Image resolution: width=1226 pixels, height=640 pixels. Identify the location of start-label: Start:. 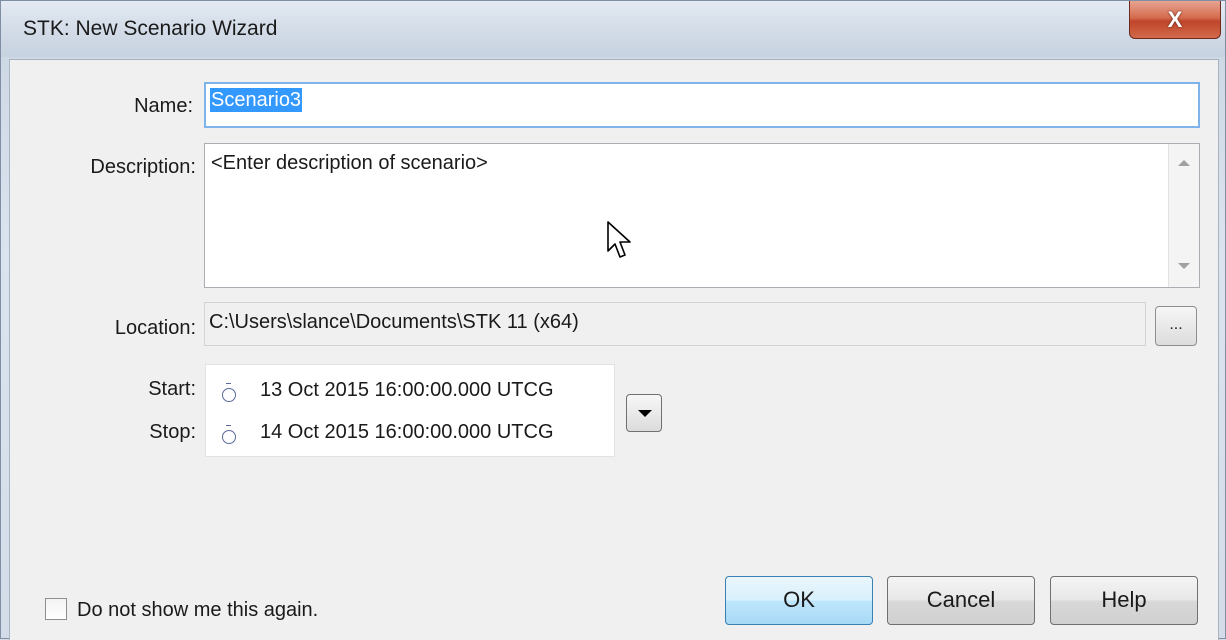
(172, 389).